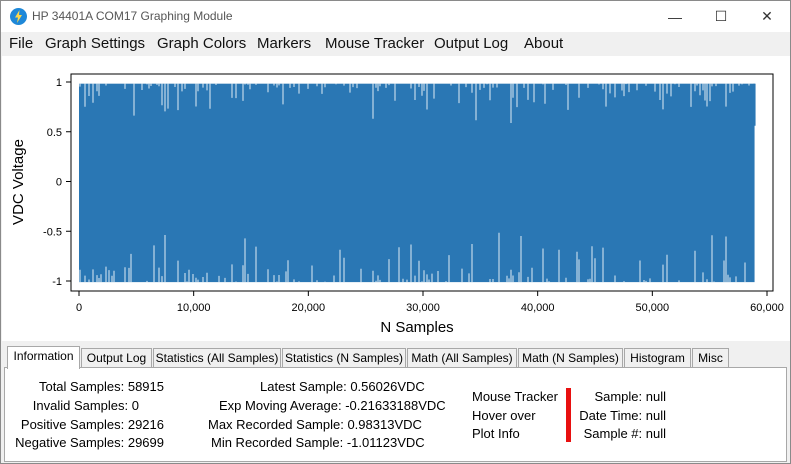 The height and width of the screenshot is (464, 791). What do you see at coordinates (18, 16) in the screenshot?
I see `lightning-app-icon` at bounding box center [18, 16].